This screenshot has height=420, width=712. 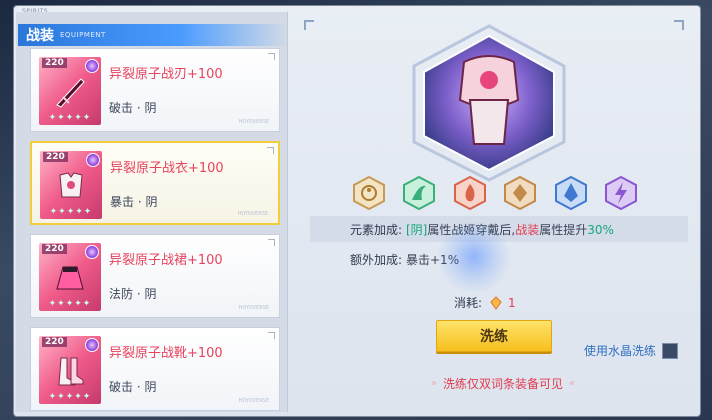 I want to click on yin-element-icon, so click(x=369, y=193).